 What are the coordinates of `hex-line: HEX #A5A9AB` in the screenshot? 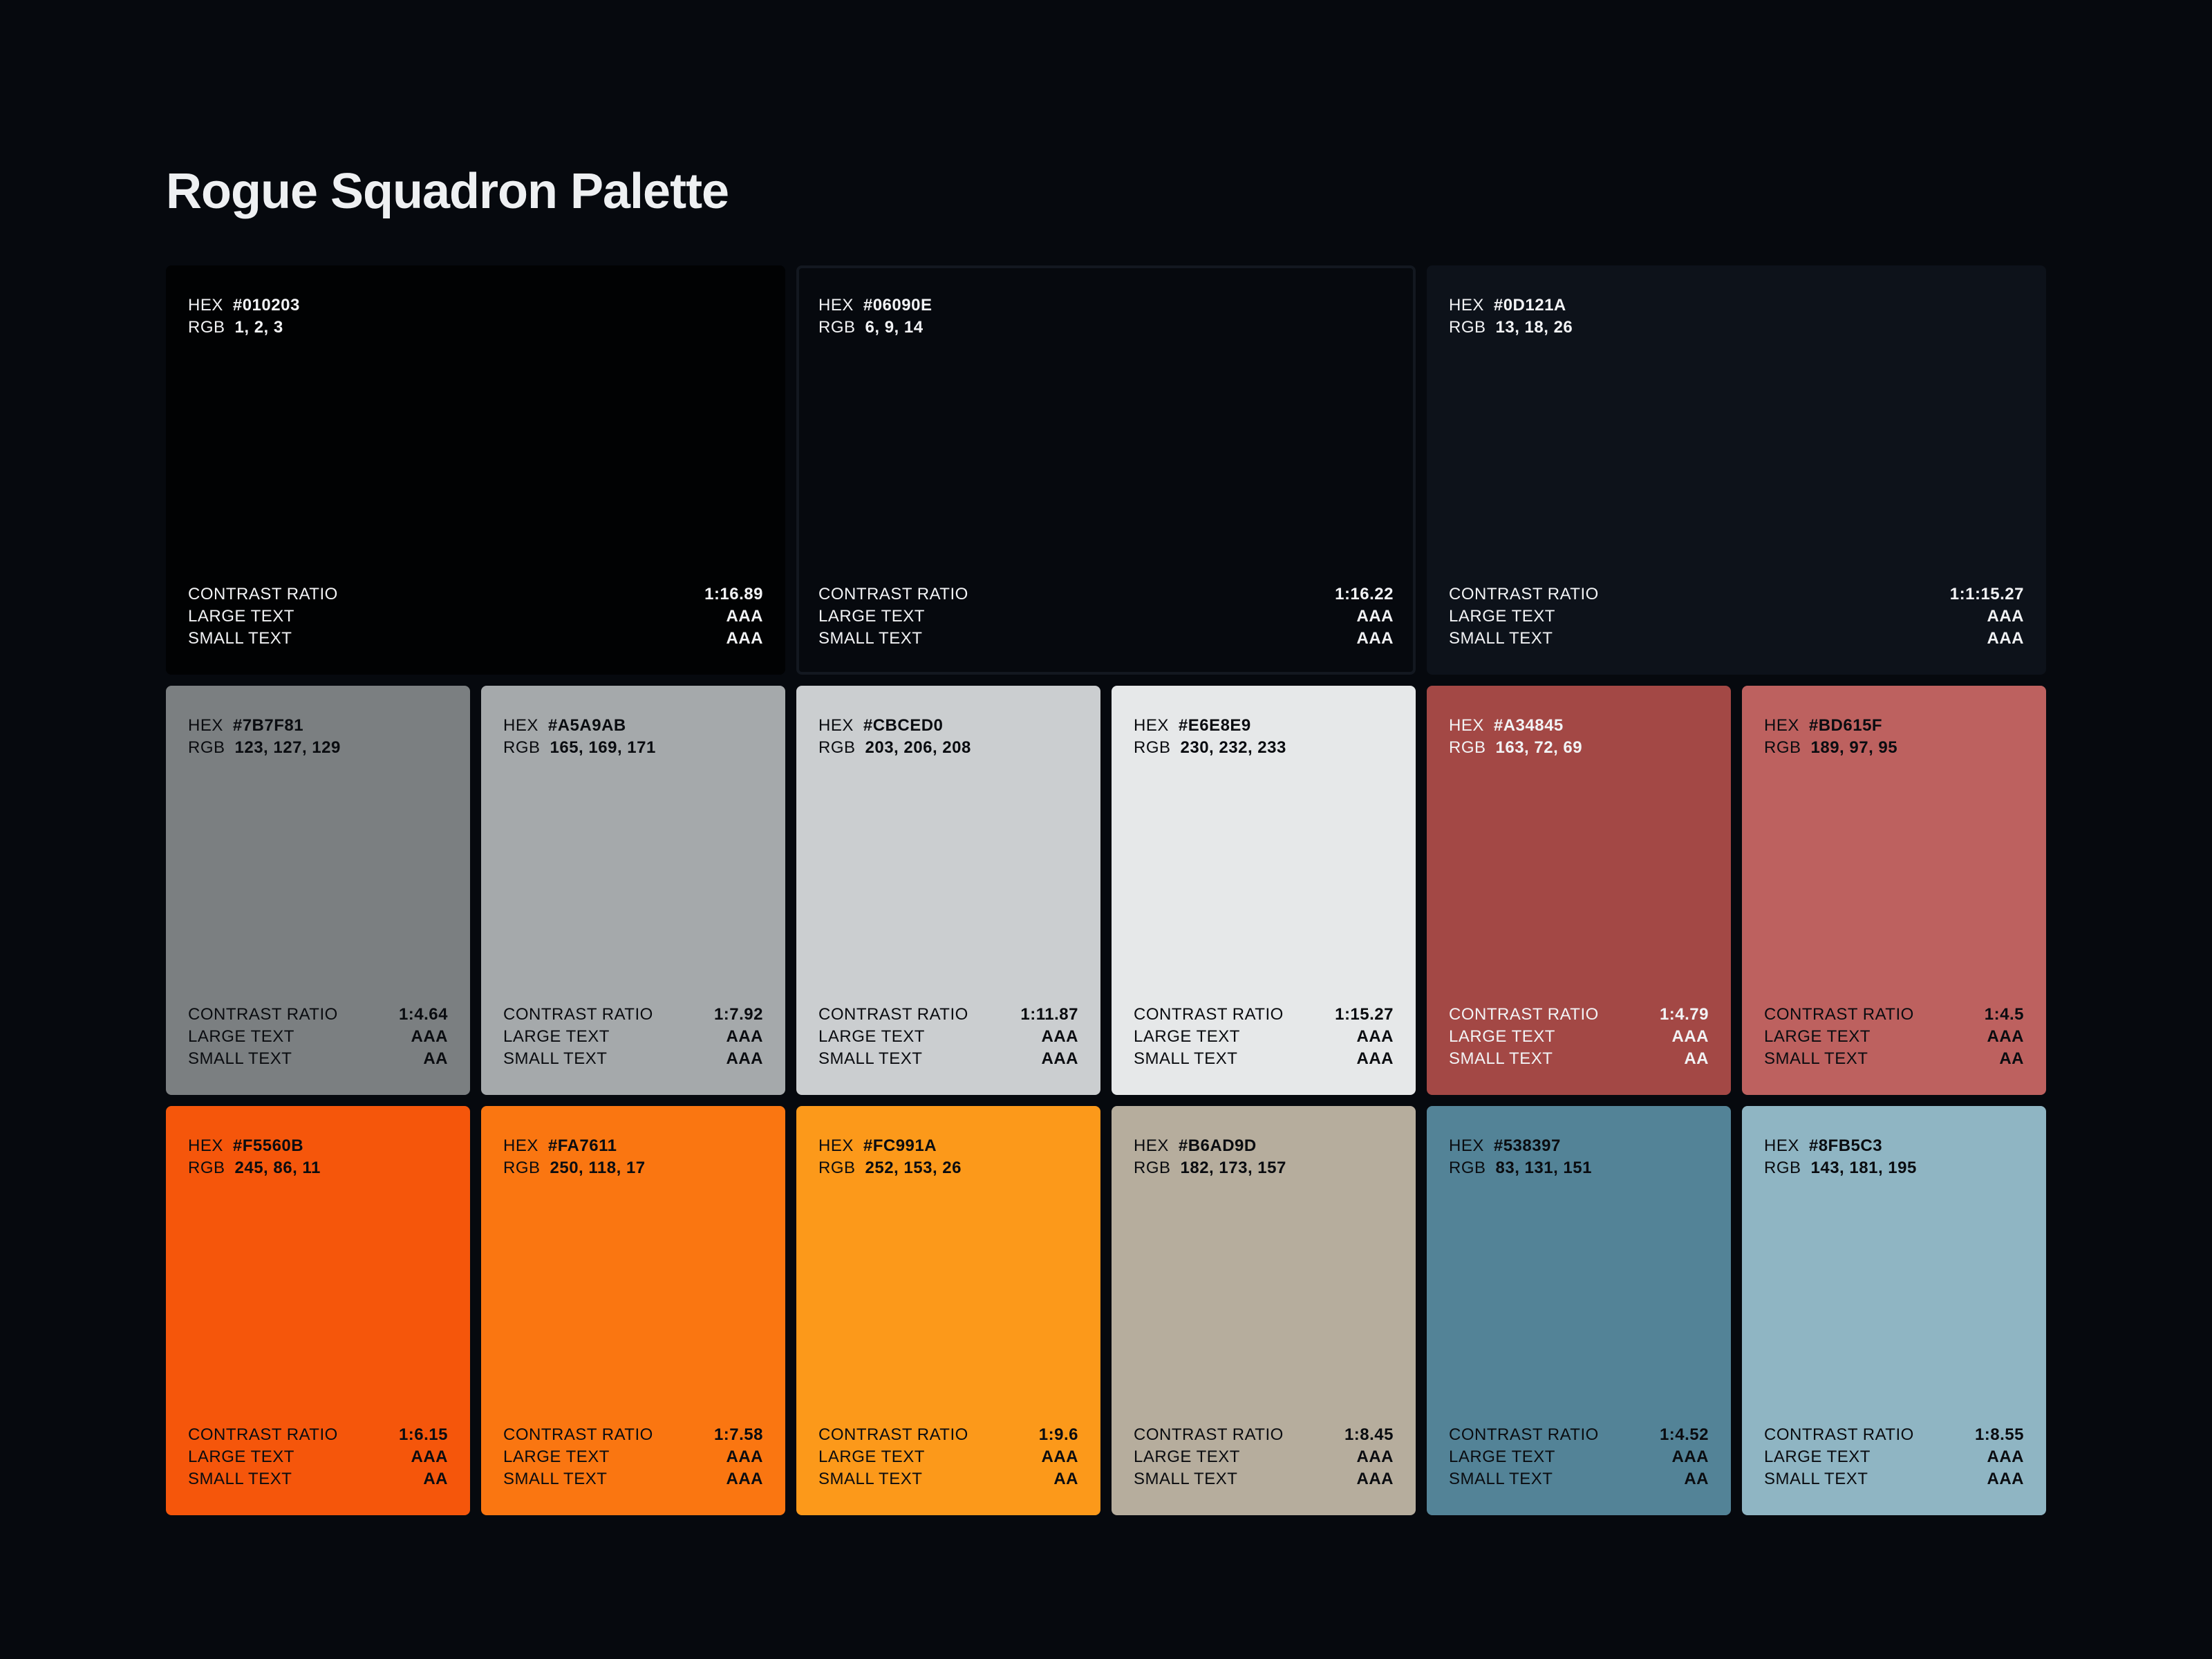 It's located at (633, 726).